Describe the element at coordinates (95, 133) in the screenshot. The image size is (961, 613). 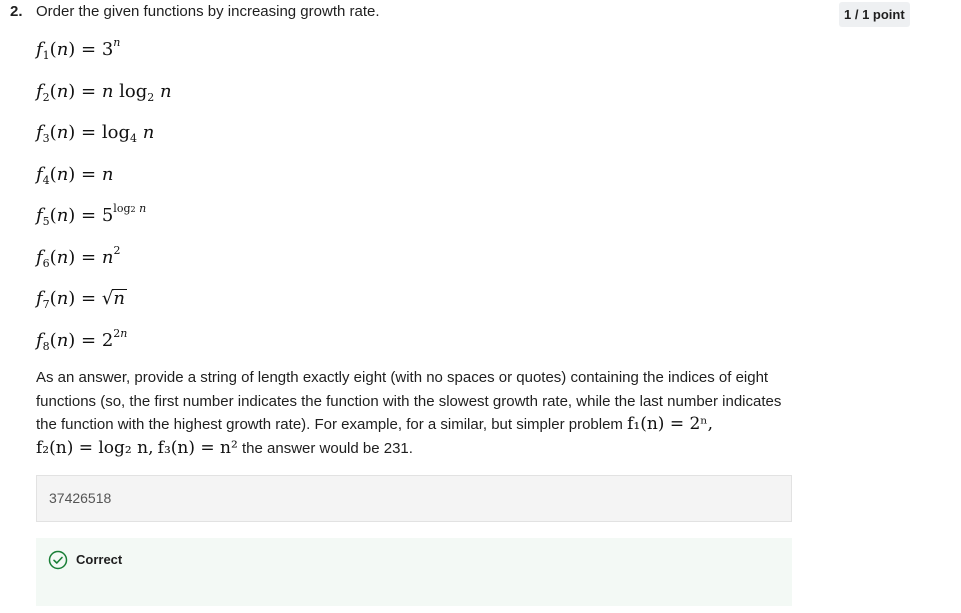
I see `function-3: f3(n) = log4 n` at that location.